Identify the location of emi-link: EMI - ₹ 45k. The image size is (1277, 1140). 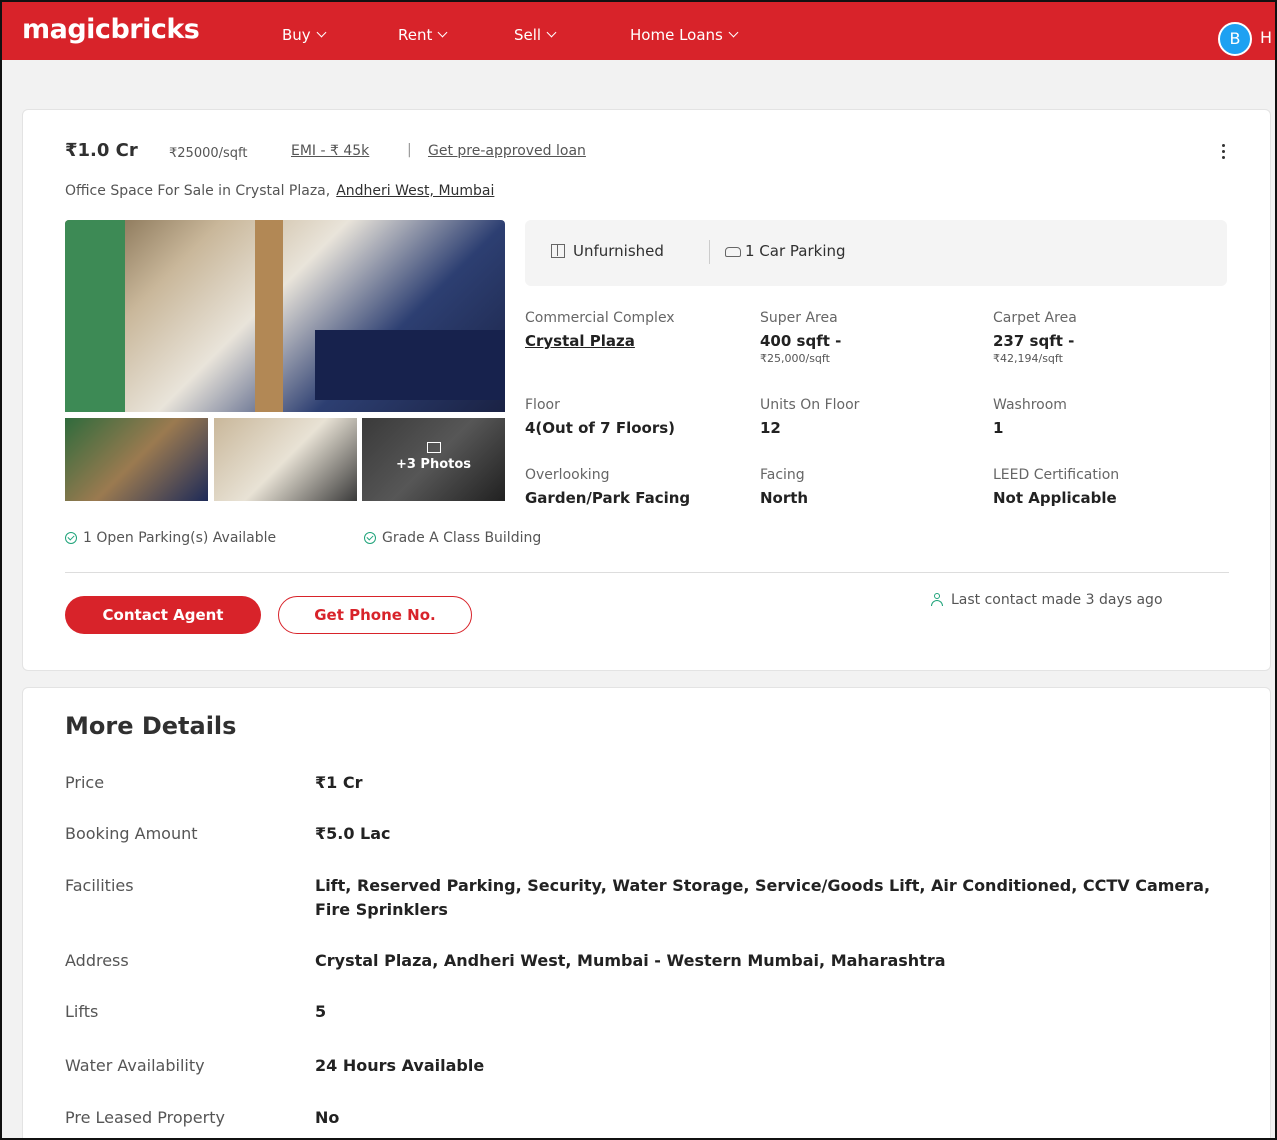
(330, 151).